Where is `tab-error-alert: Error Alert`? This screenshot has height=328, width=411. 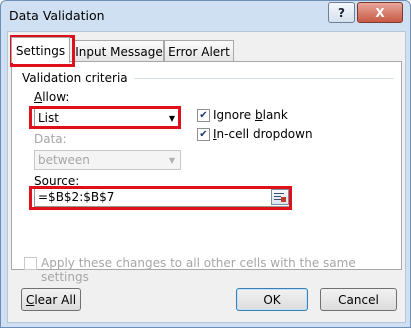
tab-error-alert: Error Alert is located at coordinates (199, 51).